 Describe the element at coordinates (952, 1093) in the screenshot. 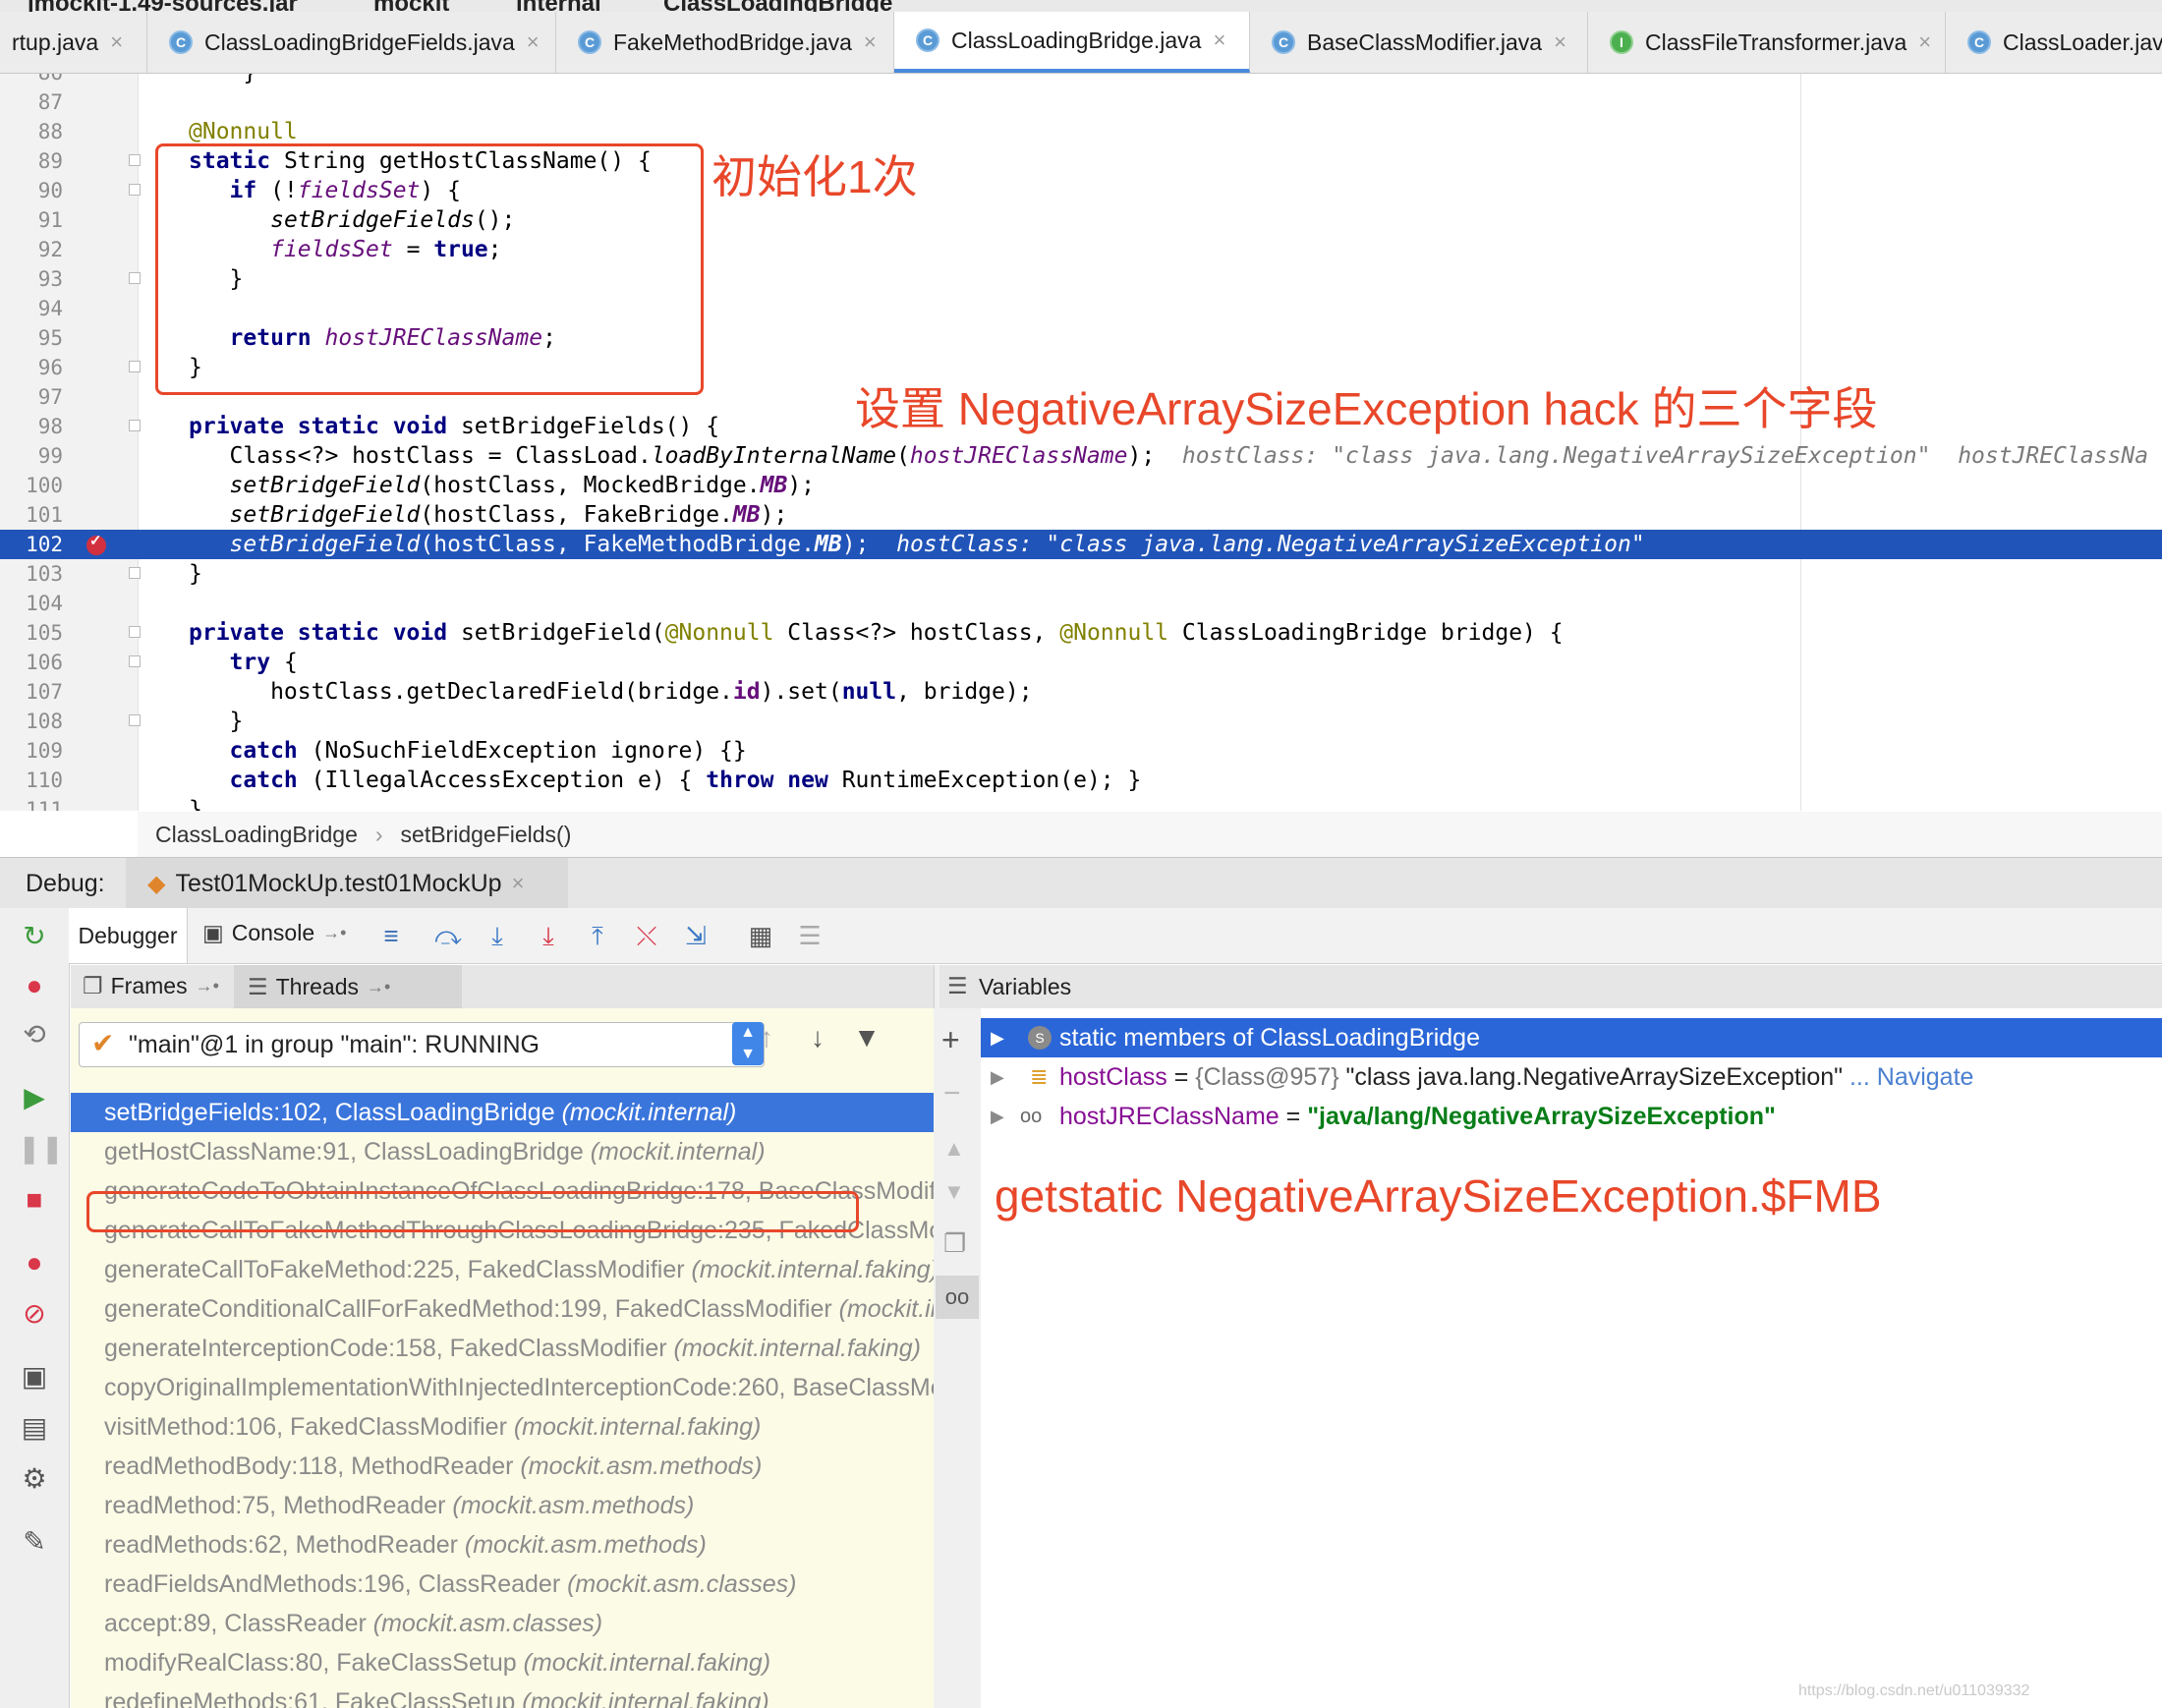

I see `remove-watch-icon: −` at that location.